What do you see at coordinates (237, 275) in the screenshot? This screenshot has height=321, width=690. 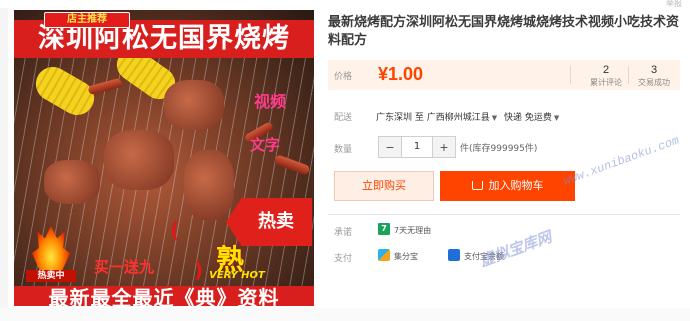 I see `sticker-en: VERY HOT` at bounding box center [237, 275].